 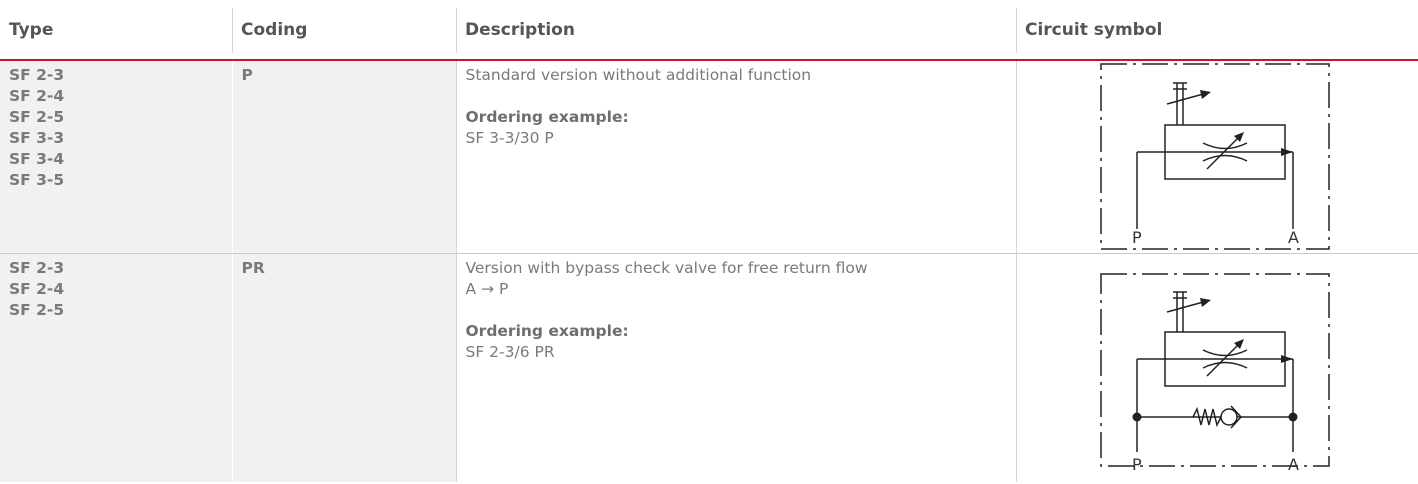 I want to click on header-coding-label: Coding, so click(x=274, y=29).